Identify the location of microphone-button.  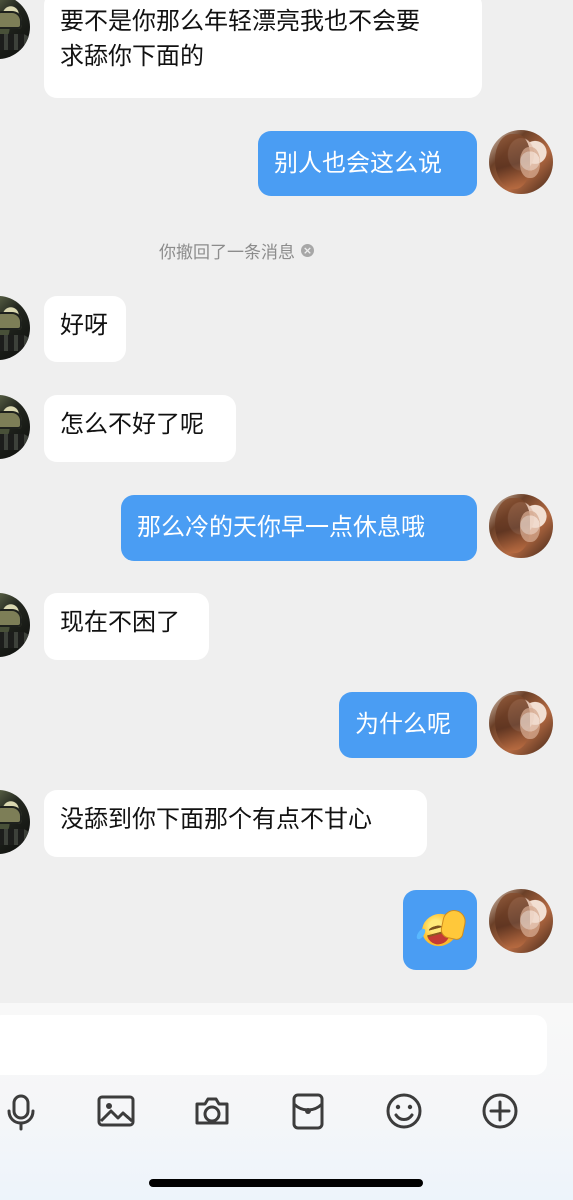
(21, 1111).